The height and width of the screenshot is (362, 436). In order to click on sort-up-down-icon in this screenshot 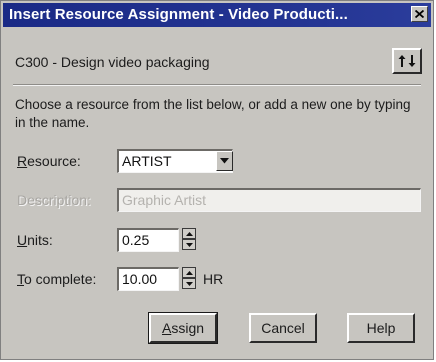, I will do `click(407, 61)`.